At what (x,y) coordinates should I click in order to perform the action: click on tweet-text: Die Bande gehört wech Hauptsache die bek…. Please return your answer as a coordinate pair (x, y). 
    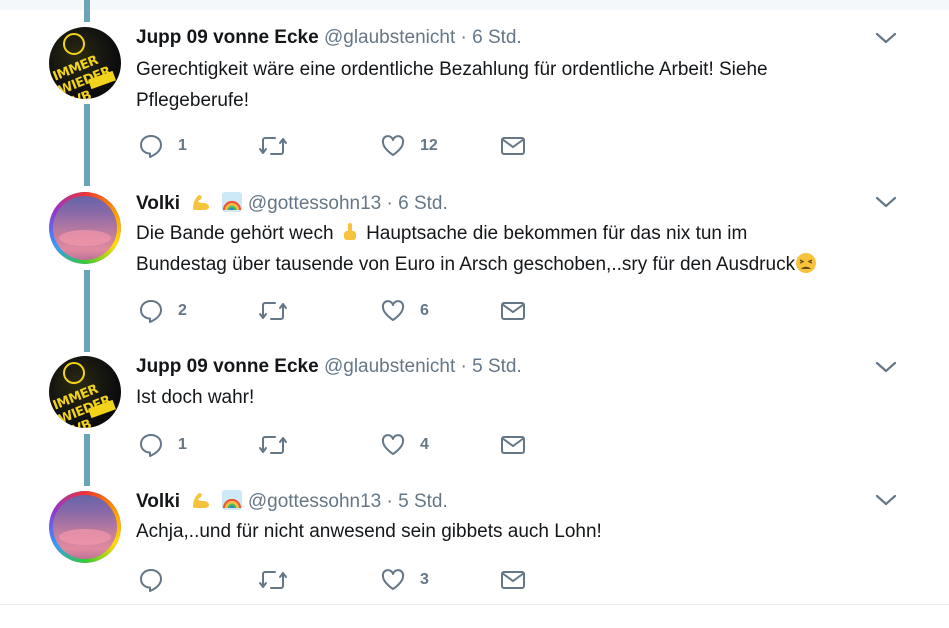
    Looking at the image, I should click on (526, 249).